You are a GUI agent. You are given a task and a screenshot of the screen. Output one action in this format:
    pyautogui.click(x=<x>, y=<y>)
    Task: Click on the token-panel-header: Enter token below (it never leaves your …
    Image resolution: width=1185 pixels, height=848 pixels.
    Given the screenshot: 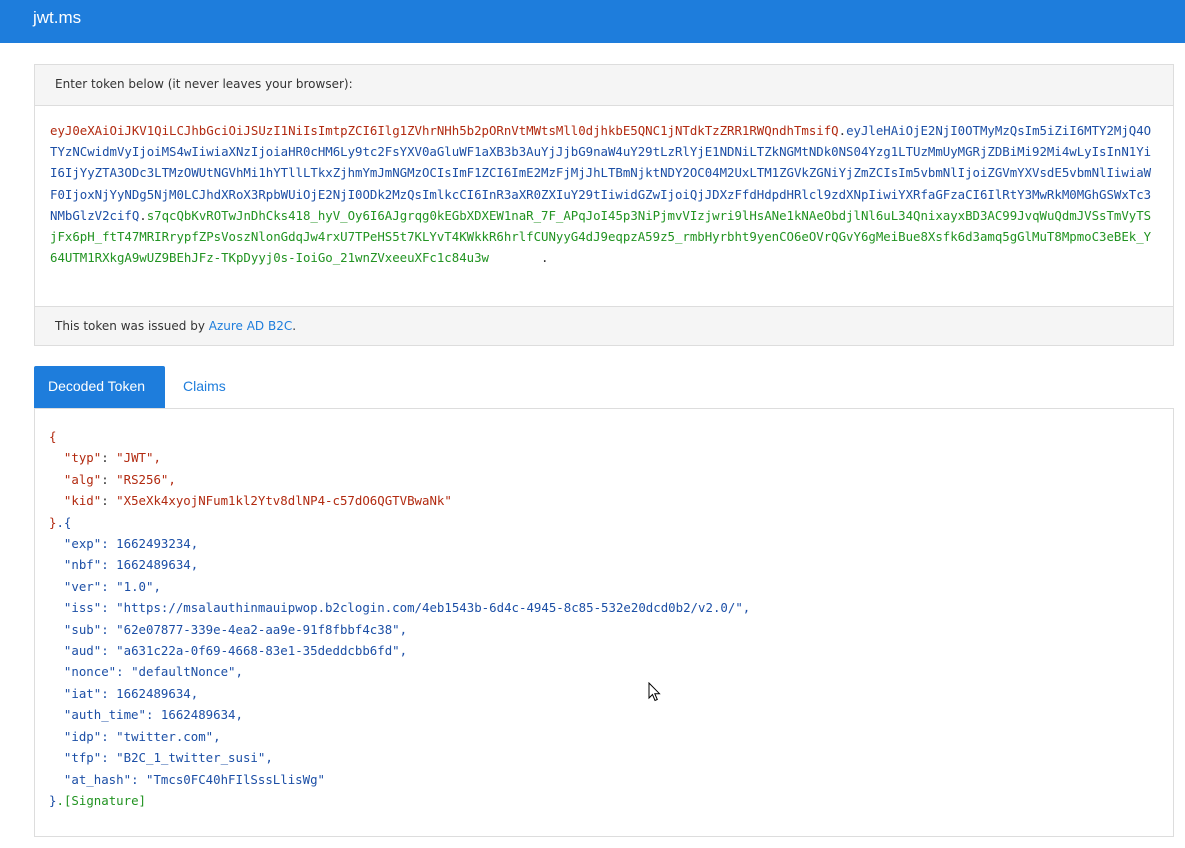 What is the action you would take?
    pyautogui.click(x=604, y=85)
    